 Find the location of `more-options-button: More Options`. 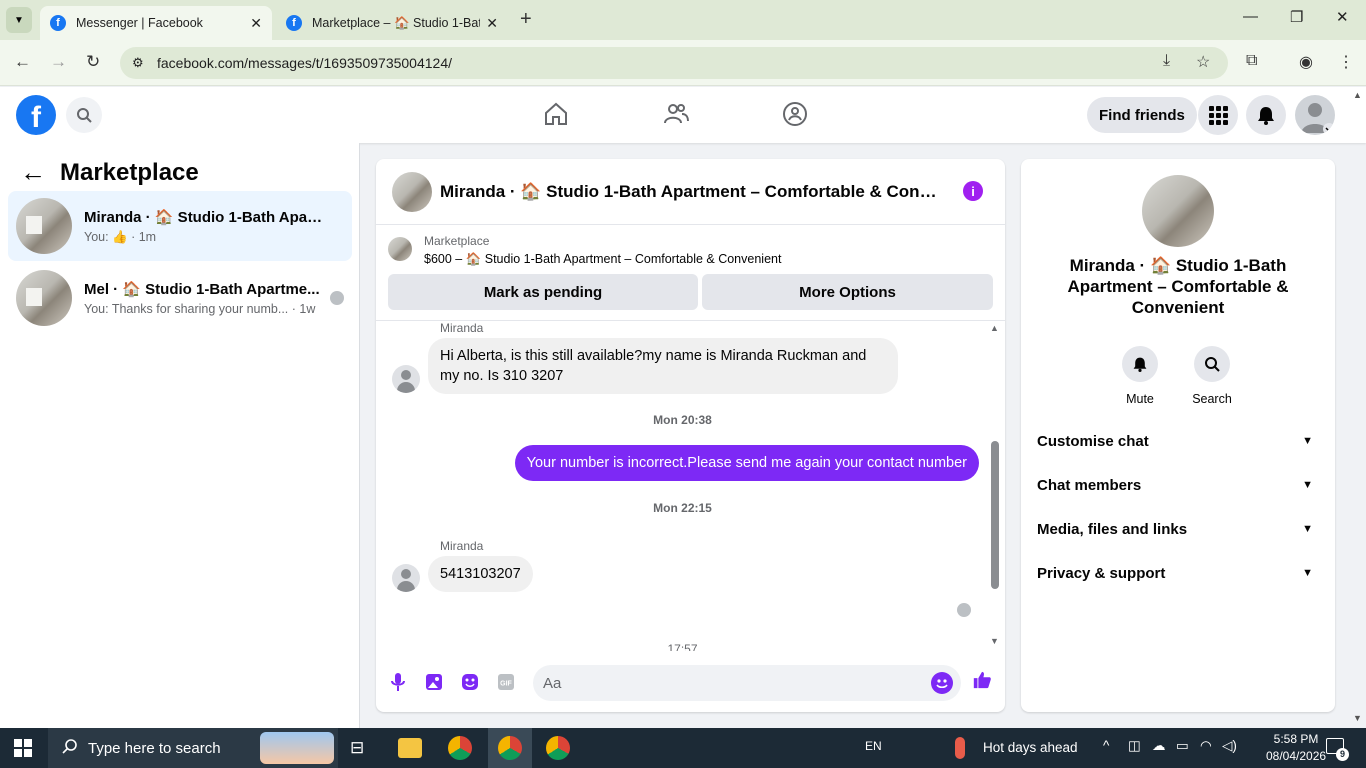

more-options-button: More Options is located at coordinates (847, 292).